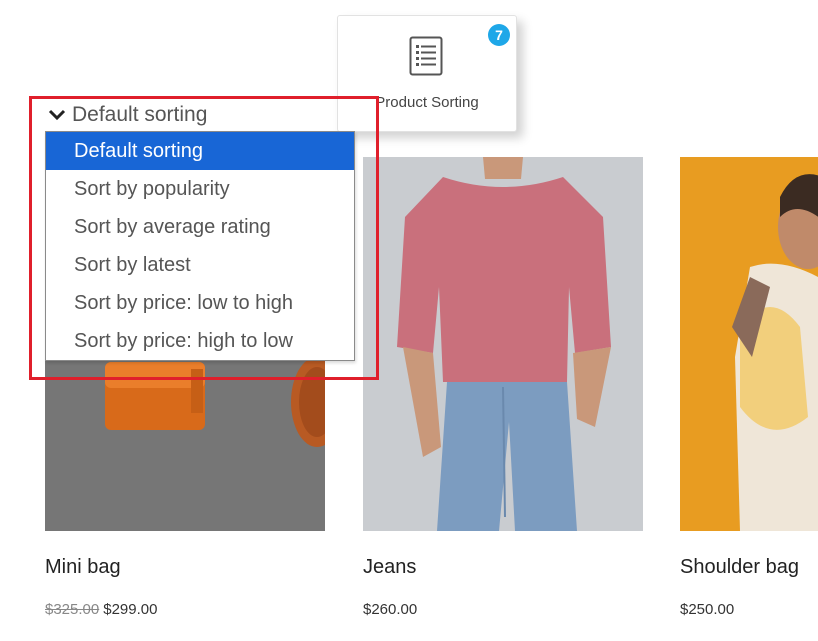  Describe the element at coordinates (390, 609) in the screenshot. I see `product-price-jeans: $260.00` at that location.